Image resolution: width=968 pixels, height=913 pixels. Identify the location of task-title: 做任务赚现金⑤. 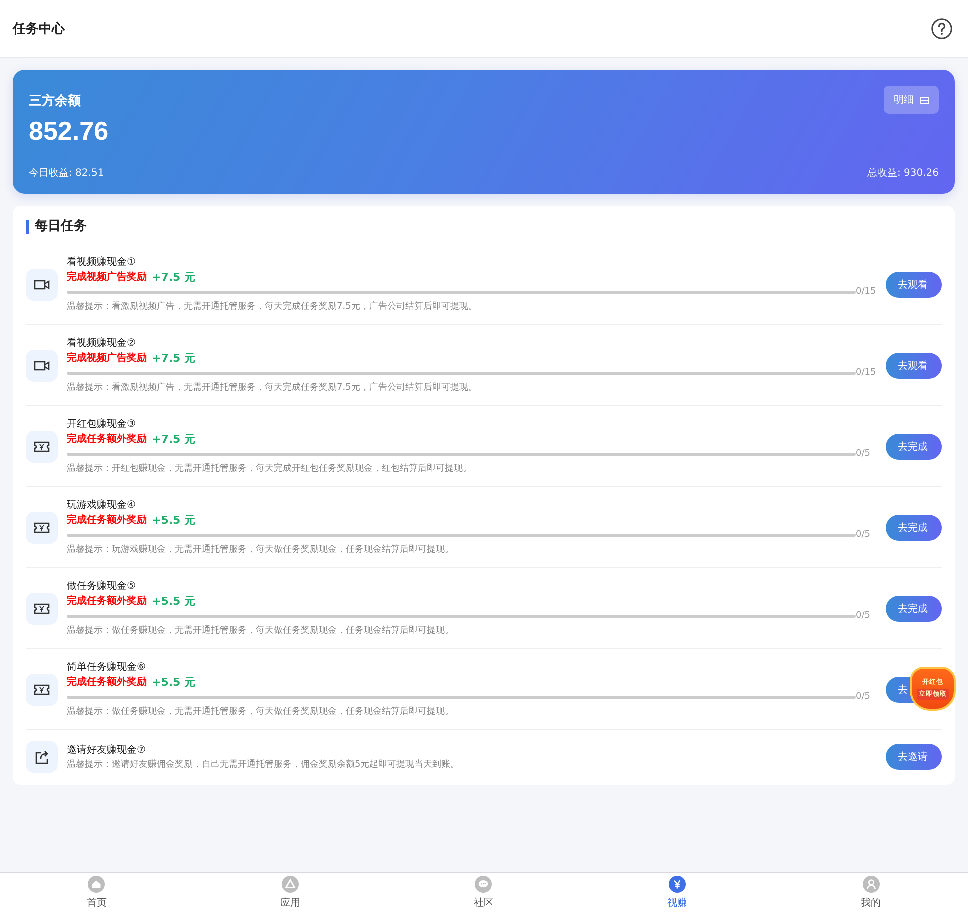
(102, 587).